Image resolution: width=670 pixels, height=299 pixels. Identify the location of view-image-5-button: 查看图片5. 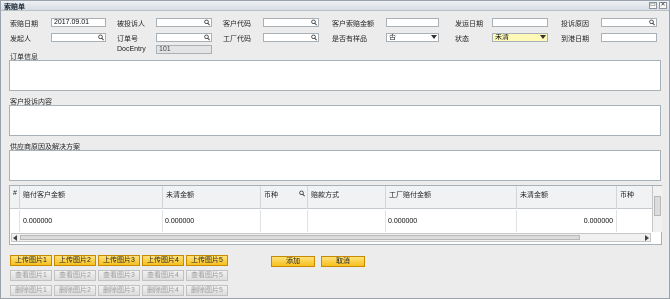
(207, 275).